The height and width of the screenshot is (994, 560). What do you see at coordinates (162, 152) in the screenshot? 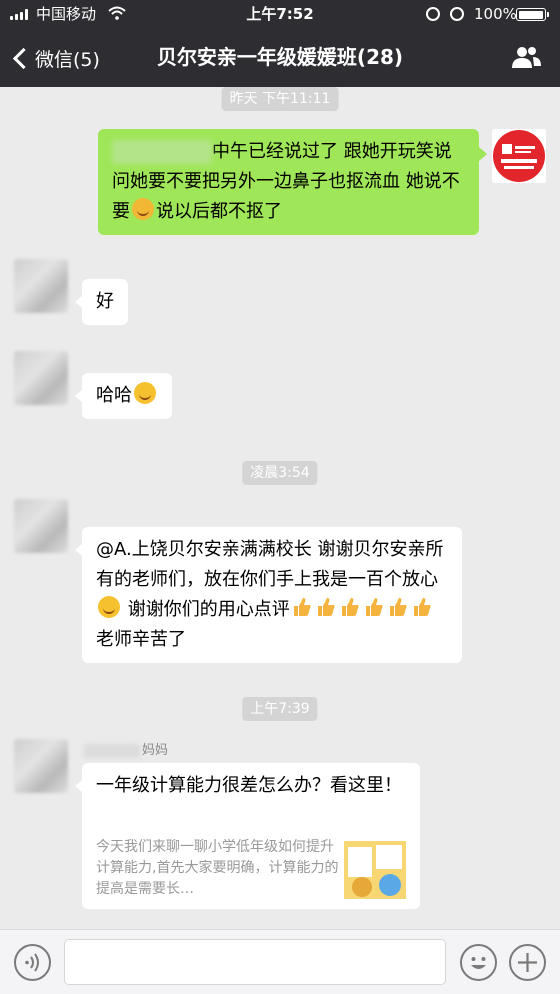
I see `blurred-text` at bounding box center [162, 152].